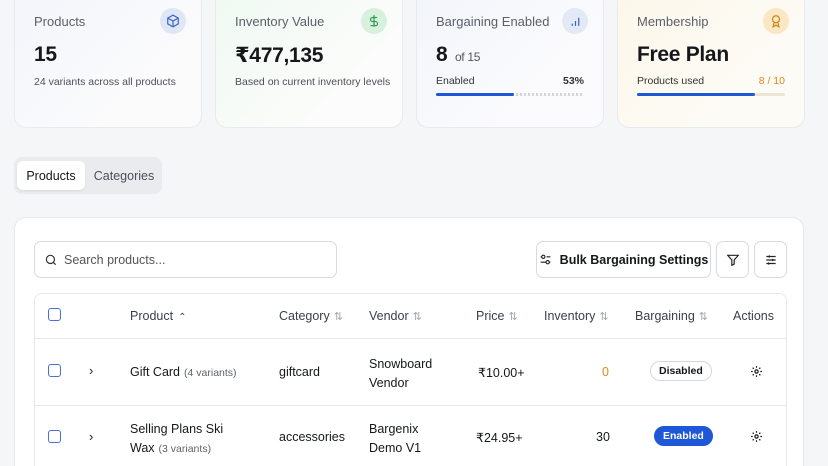  What do you see at coordinates (395, 316) in the screenshot?
I see `column-header-vendor: Vendor ⇅` at bounding box center [395, 316].